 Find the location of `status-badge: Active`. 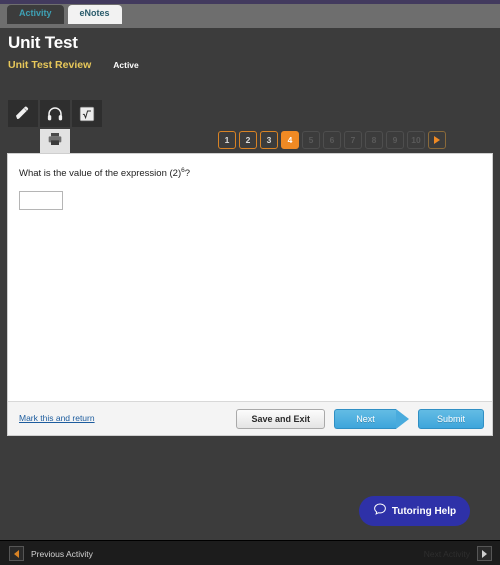

status-badge: Active is located at coordinates (126, 65).